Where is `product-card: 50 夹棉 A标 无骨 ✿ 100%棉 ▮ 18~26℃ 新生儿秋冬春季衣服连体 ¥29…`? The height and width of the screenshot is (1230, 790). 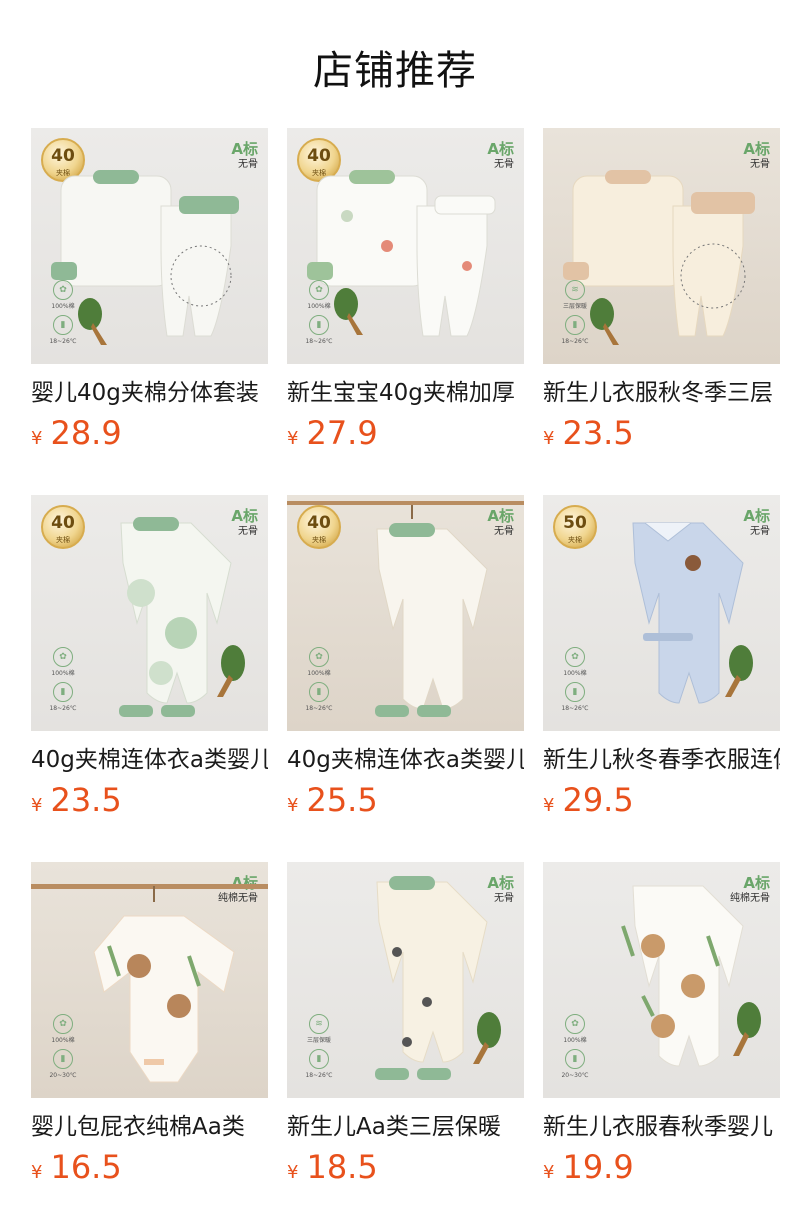 product-card: 50 夹棉 A标 无骨 ✿ 100%棉 ▮ 18~26℃ 新生儿秋冬春季衣服连体 ¥29… is located at coordinates (661, 656).